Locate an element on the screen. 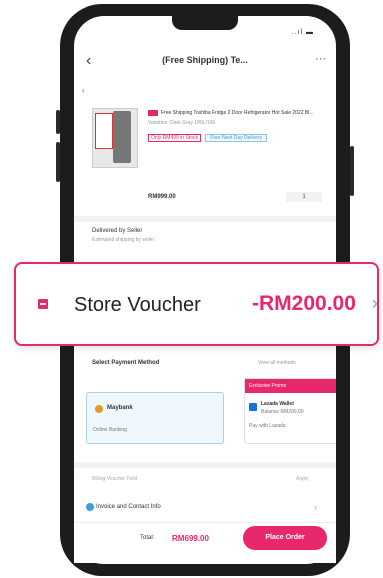 Image resolution: width=383 pixels, height=578 pixels. maybank-detail: Online Banking is located at coordinates (110, 430).